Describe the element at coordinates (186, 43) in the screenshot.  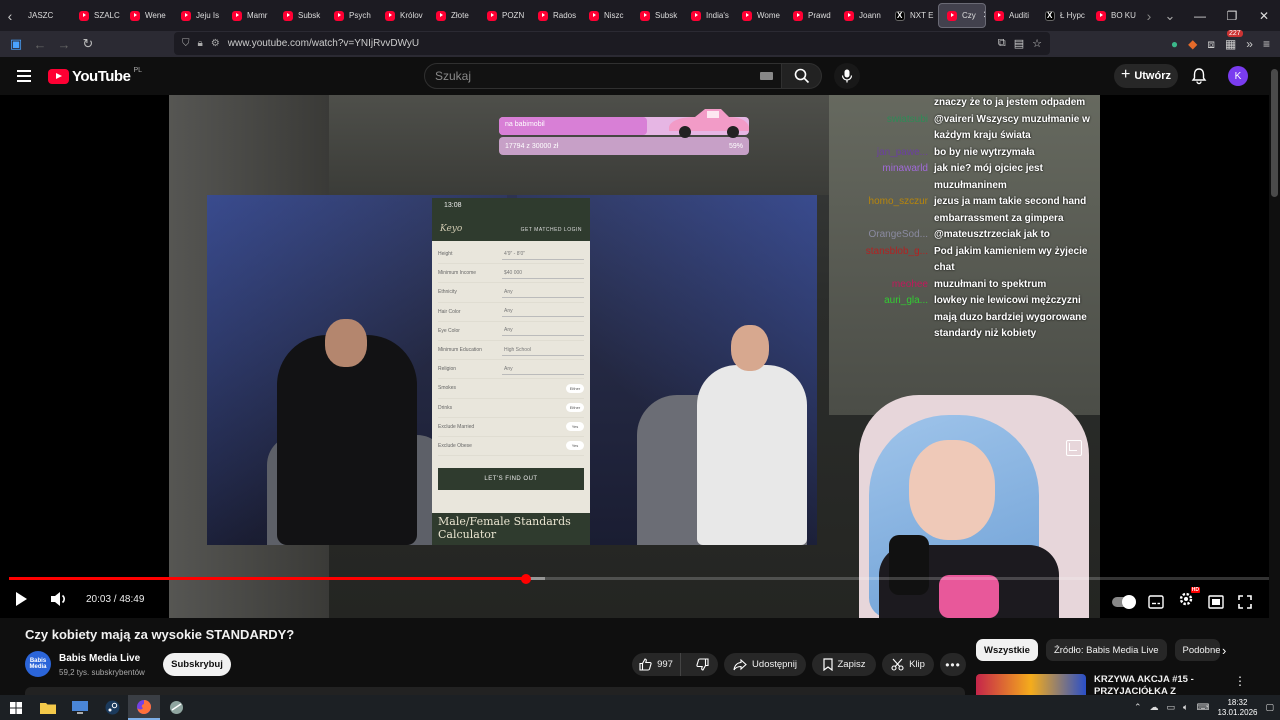
I see `shield-icon: ⛉` at that location.